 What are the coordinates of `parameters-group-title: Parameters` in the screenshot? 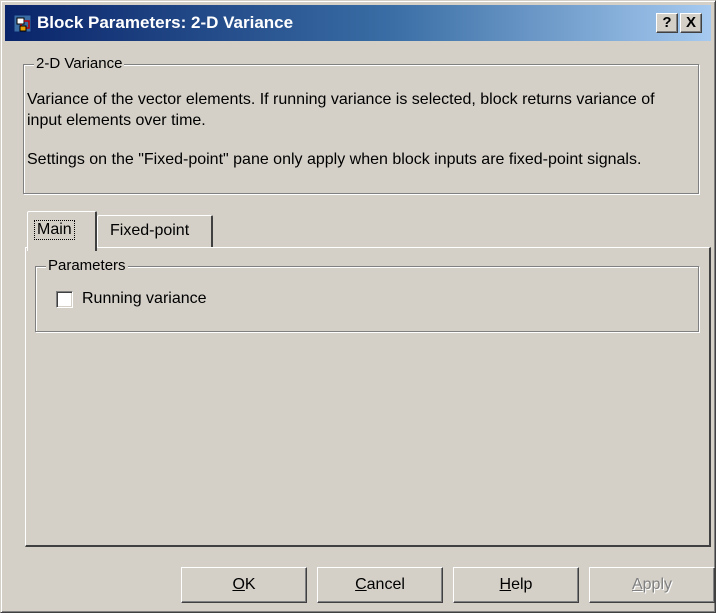 It's located at (87, 266).